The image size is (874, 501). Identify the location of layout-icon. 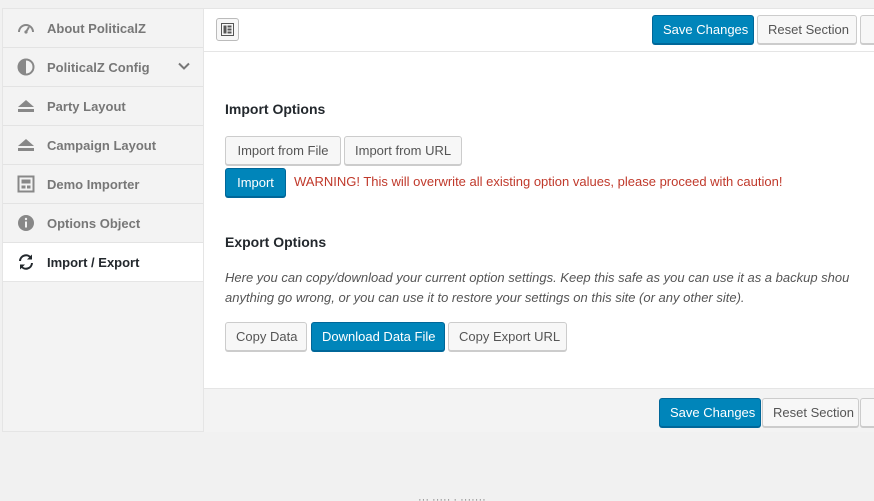
(227, 29).